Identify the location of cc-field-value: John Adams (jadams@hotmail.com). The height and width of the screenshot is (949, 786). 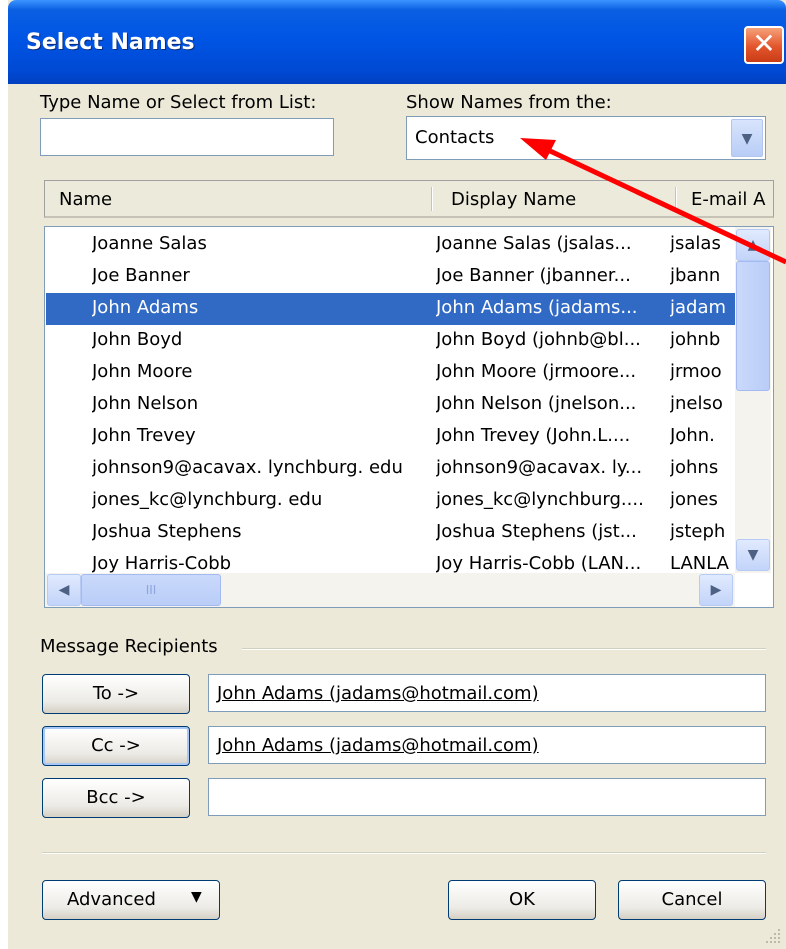
(378, 745).